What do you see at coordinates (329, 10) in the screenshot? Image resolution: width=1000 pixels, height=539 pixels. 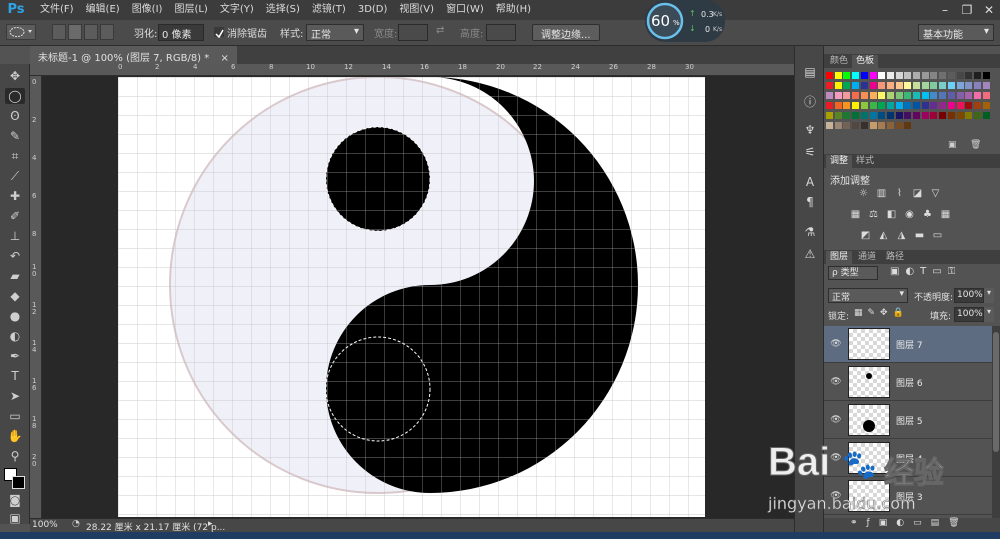 I see `menu-filter: 滤镜(T)` at bounding box center [329, 10].